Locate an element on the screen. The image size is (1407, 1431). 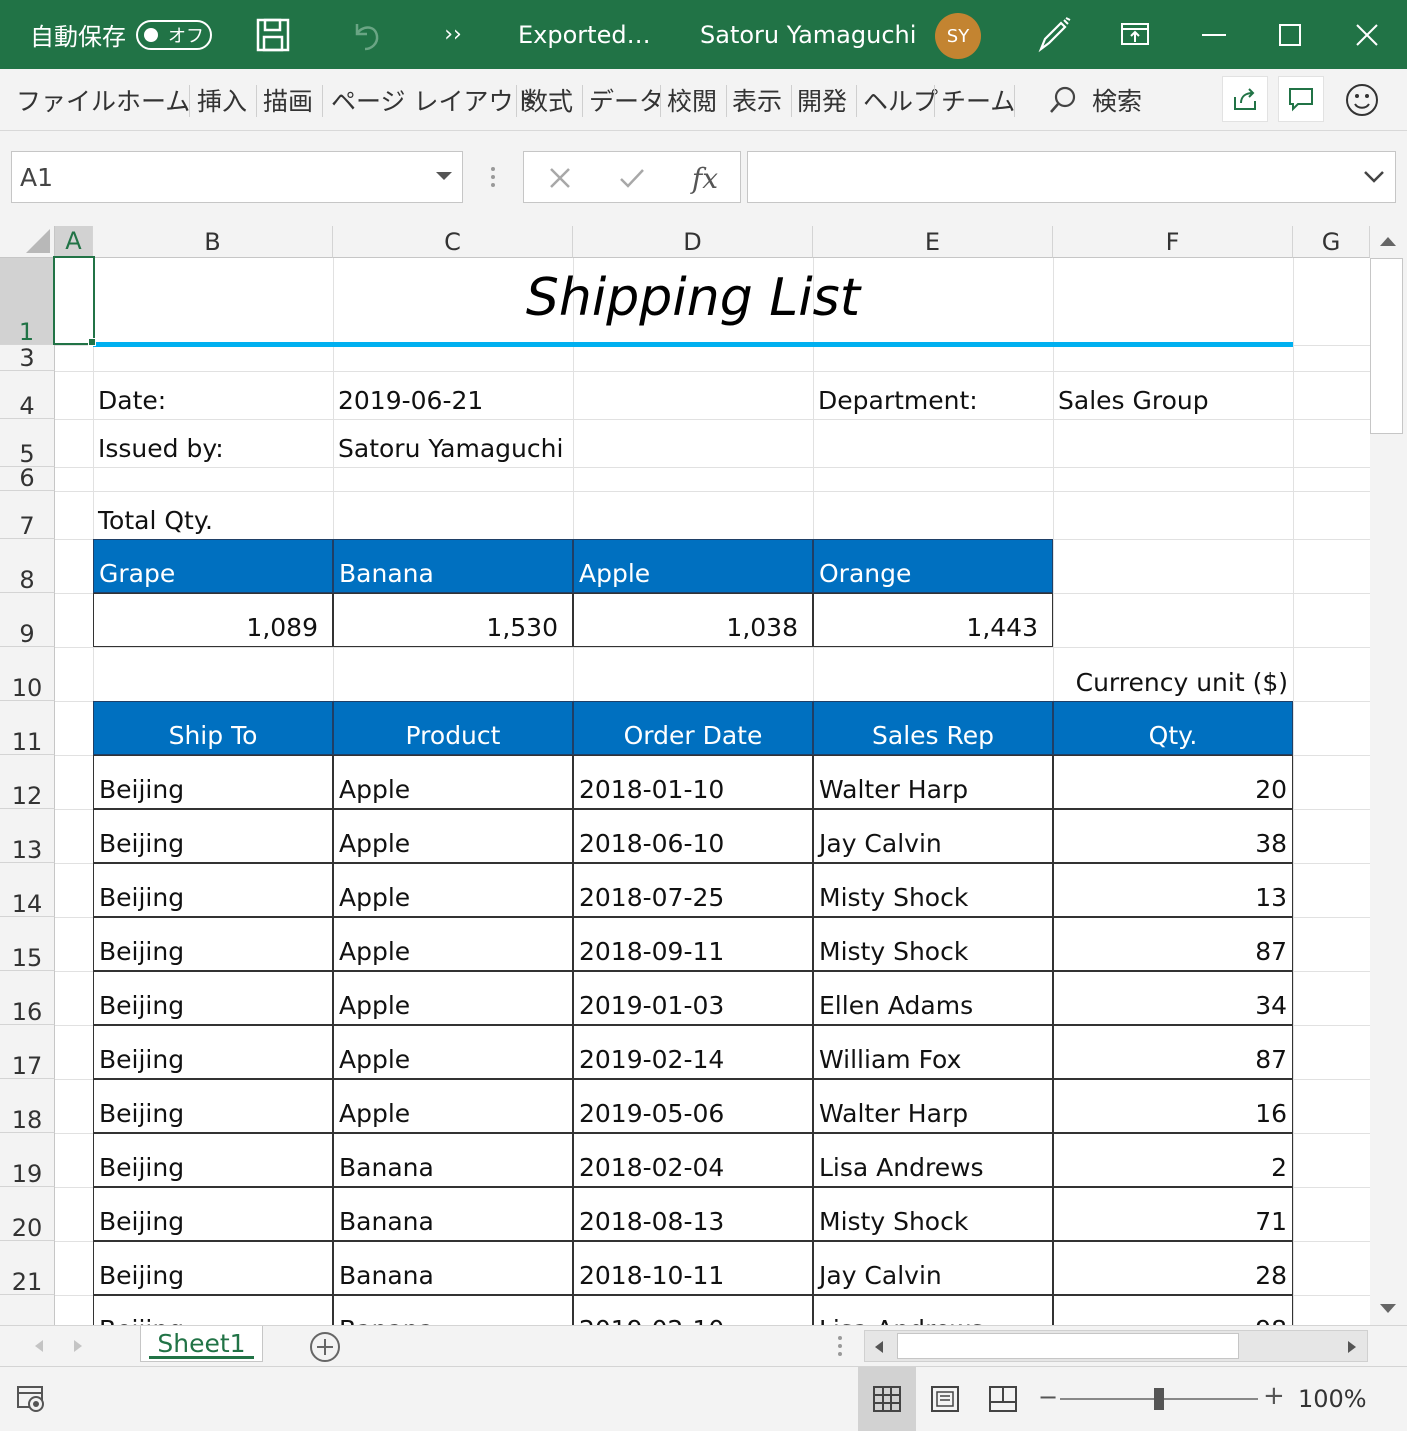
zoom-in-button: + is located at coordinates (1274, 1396).